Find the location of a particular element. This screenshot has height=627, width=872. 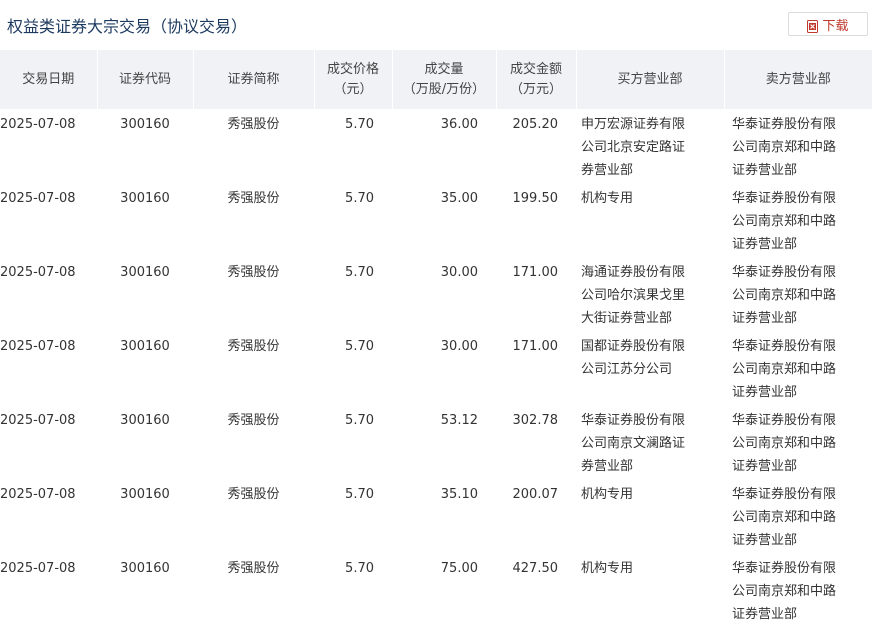

page-header: 权益类证券大宗交易（协议交易） 下载 is located at coordinates (436, 25).